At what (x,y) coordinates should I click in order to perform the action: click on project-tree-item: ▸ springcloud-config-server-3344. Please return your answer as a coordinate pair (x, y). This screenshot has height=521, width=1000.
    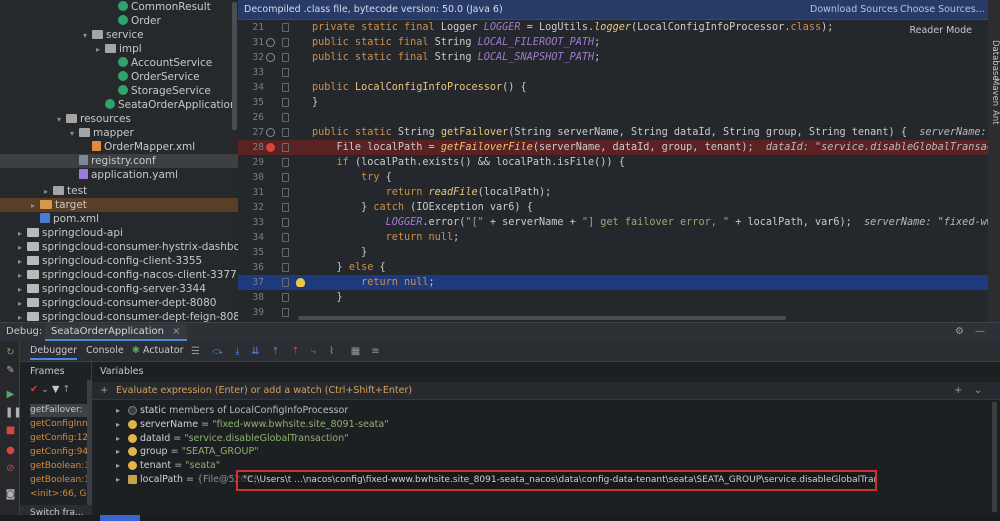
    Looking at the image, I should click on (103, 289).